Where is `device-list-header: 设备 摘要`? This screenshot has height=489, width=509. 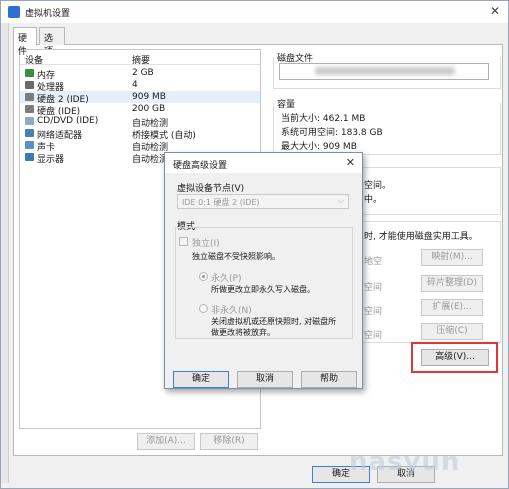 device-list-header: 设备 摘要 is located at coordinates (140, 58).